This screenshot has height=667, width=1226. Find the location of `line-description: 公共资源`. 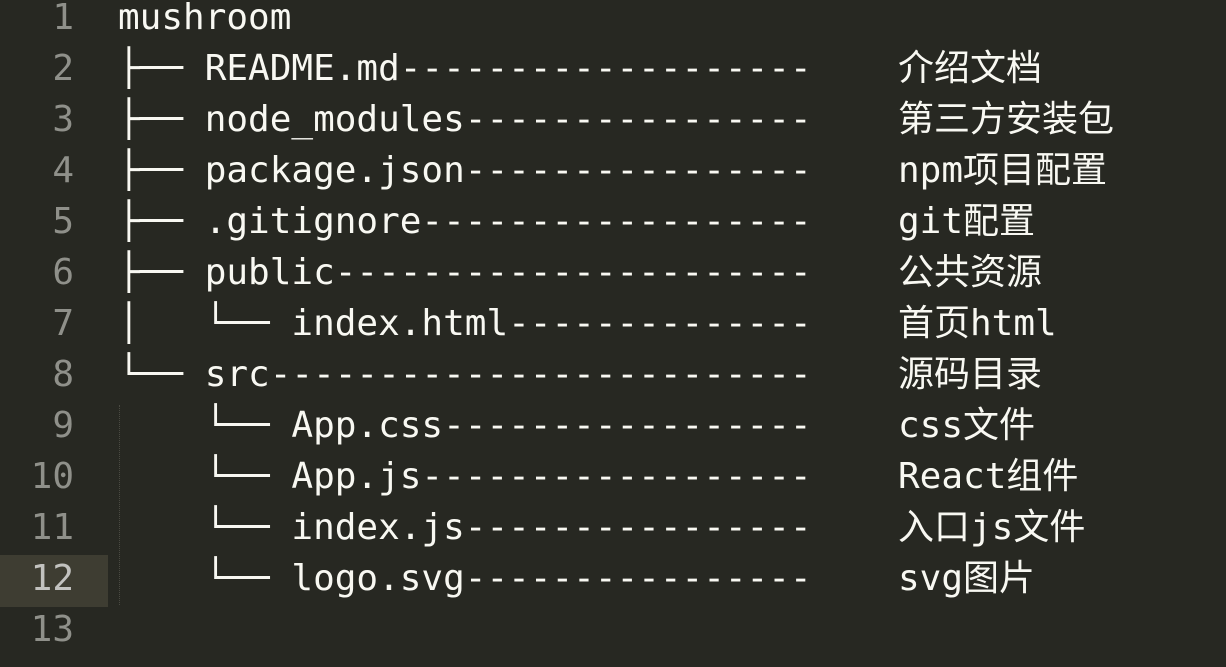

line-description: 公共资源 is located at coordinates (970, 280).